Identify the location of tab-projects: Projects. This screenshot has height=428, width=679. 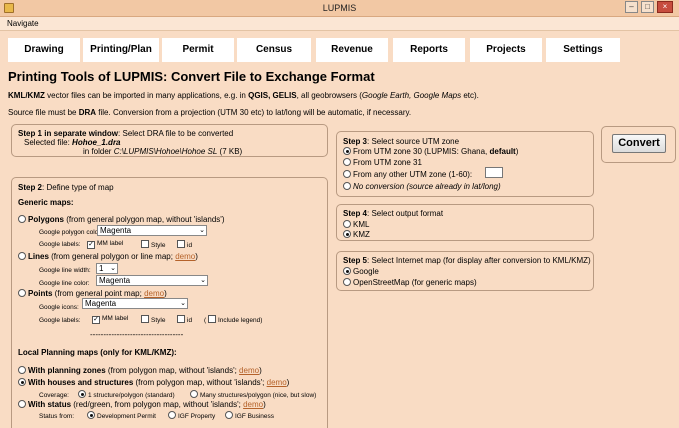
(506, 50).